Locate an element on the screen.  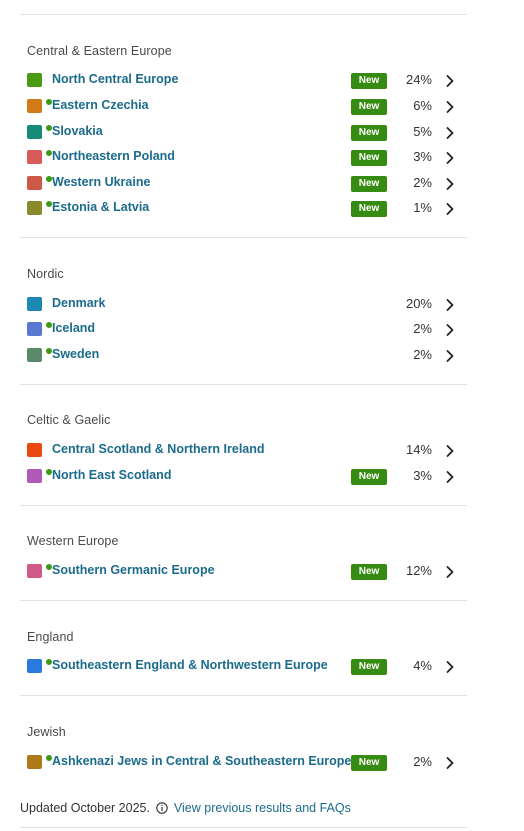
view-previous-results-link: View previous results and FAQs is located at coordinates (262, 808).